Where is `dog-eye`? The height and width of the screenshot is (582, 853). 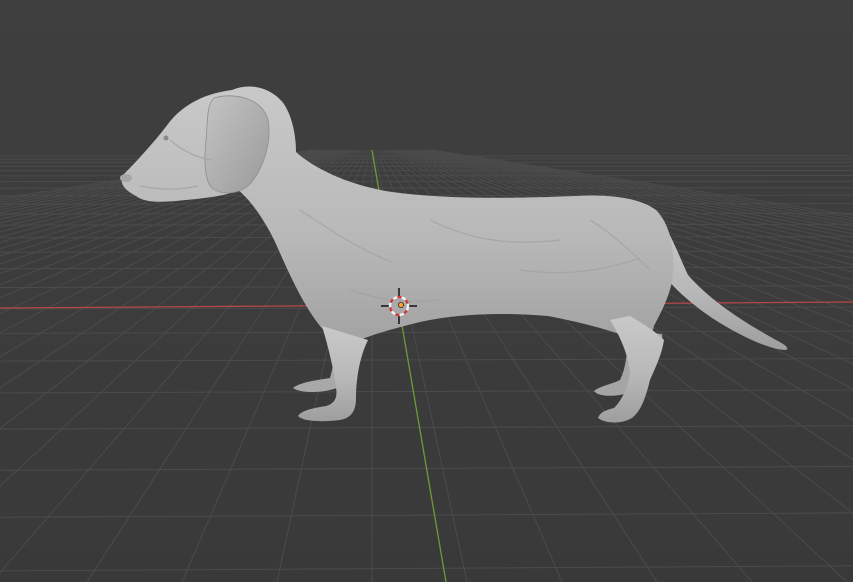
dog-eye is located at coordinates (166, 138).